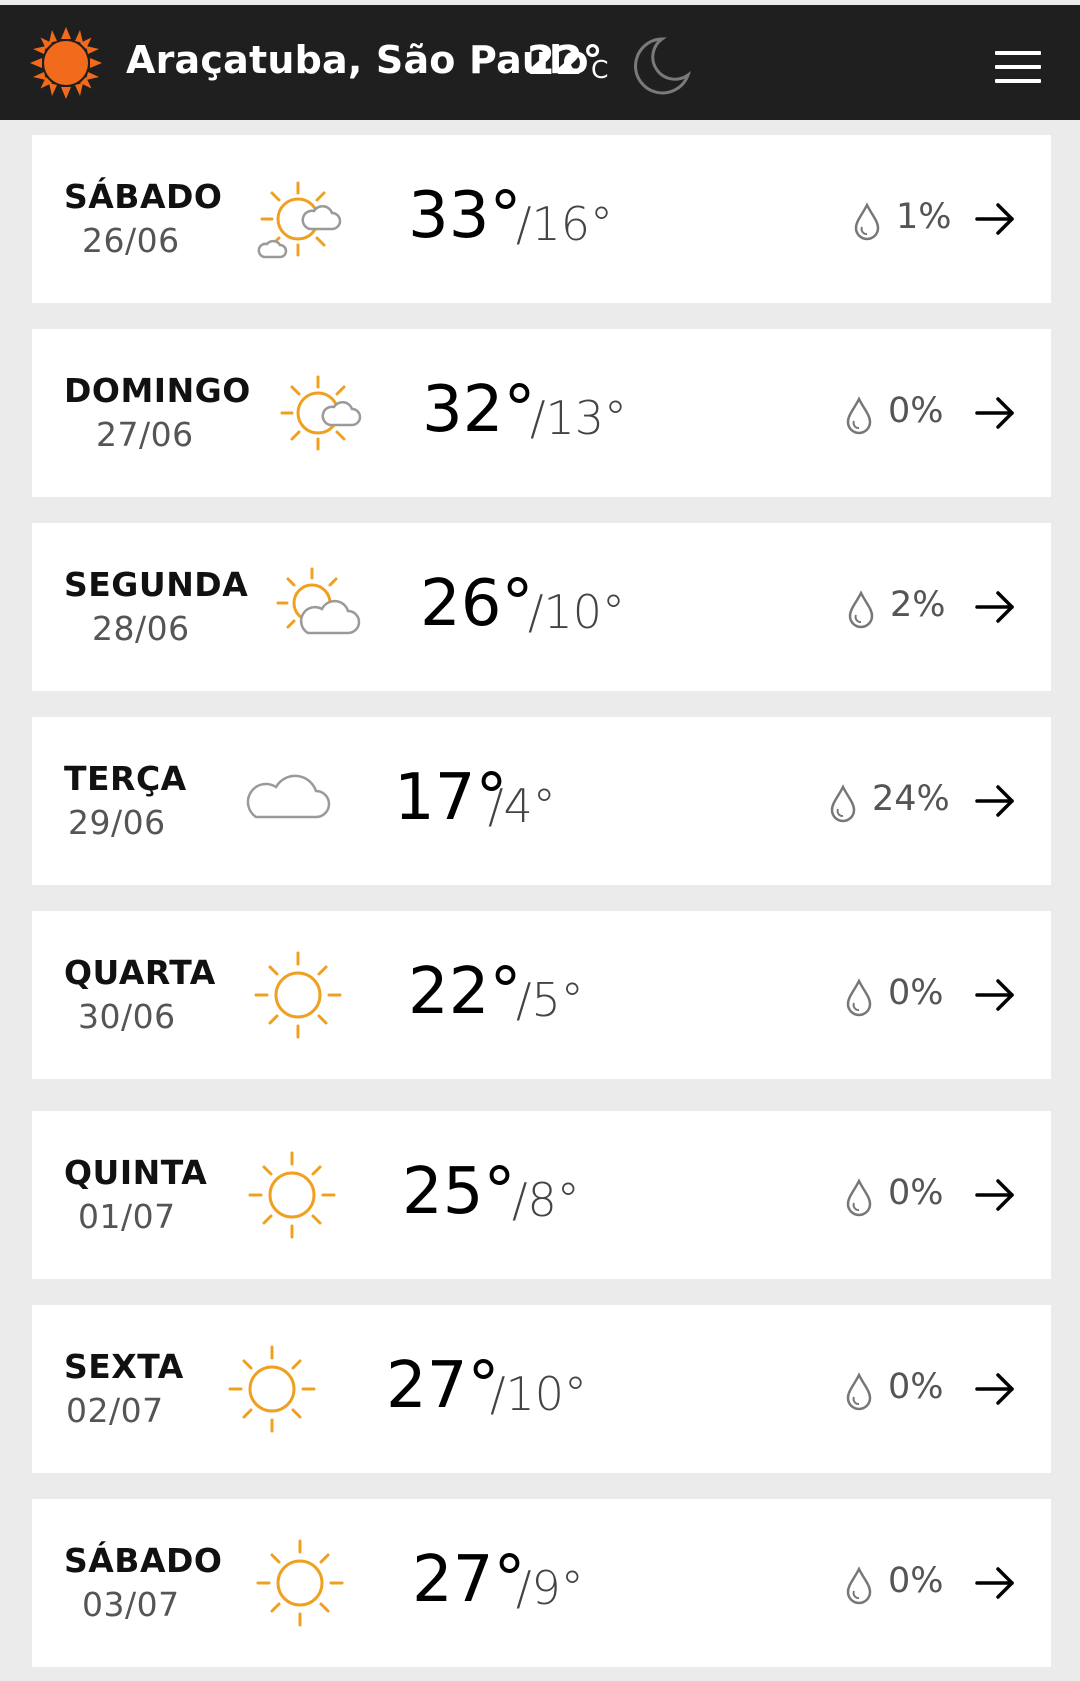 The image size is (1080, 1681). What do you see at coordinates (477, 604) in the screenshot?
I see `max-temperature: 26°` at bounding box center [477, 604].